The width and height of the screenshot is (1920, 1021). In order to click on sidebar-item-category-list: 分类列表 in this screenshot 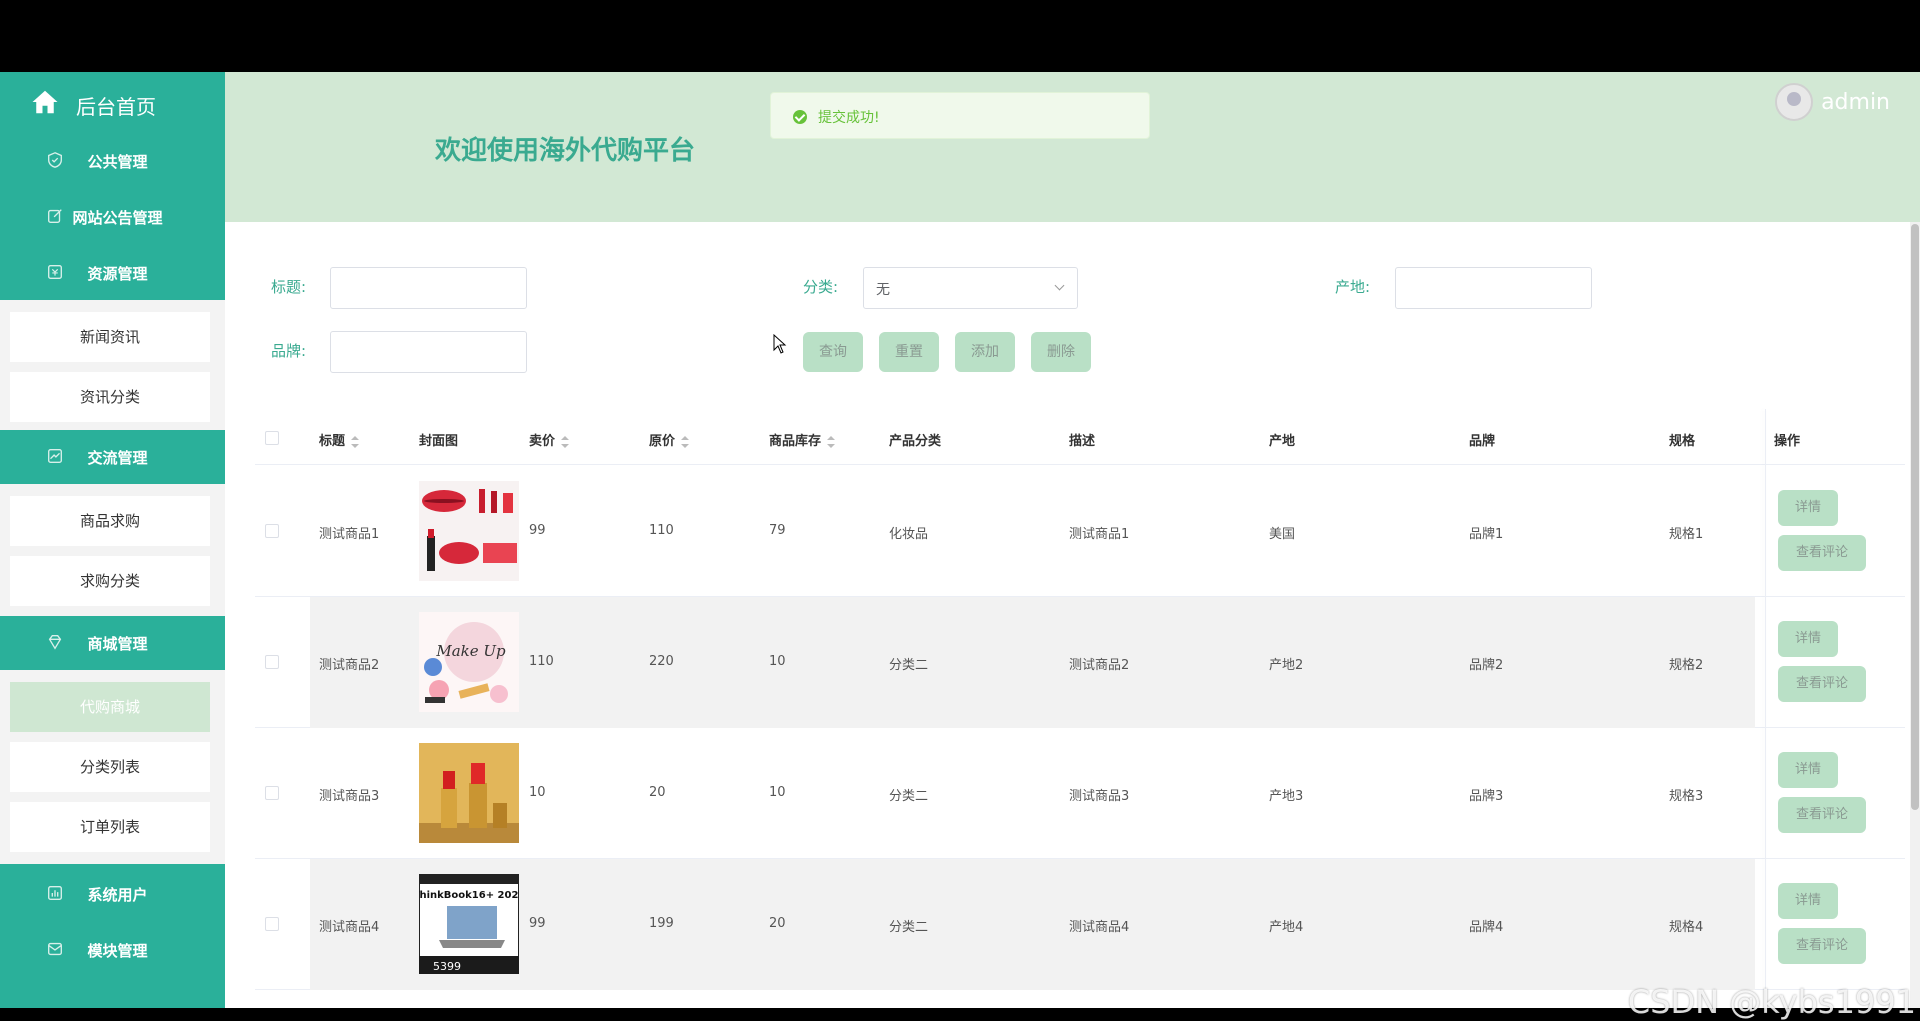, I will do `click(110, 767)`.